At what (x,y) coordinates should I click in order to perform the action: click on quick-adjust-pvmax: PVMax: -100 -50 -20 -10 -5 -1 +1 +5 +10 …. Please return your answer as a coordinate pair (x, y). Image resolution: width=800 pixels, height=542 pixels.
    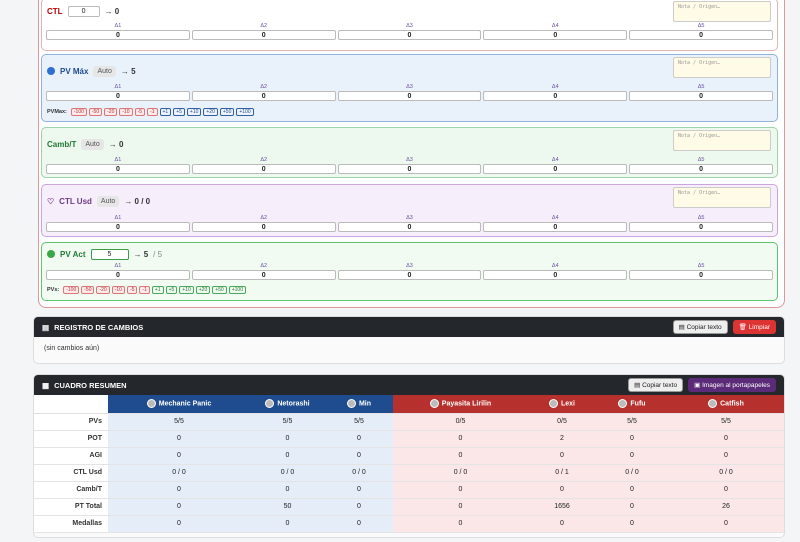
    Looking at the image, I should click on (150, 112).